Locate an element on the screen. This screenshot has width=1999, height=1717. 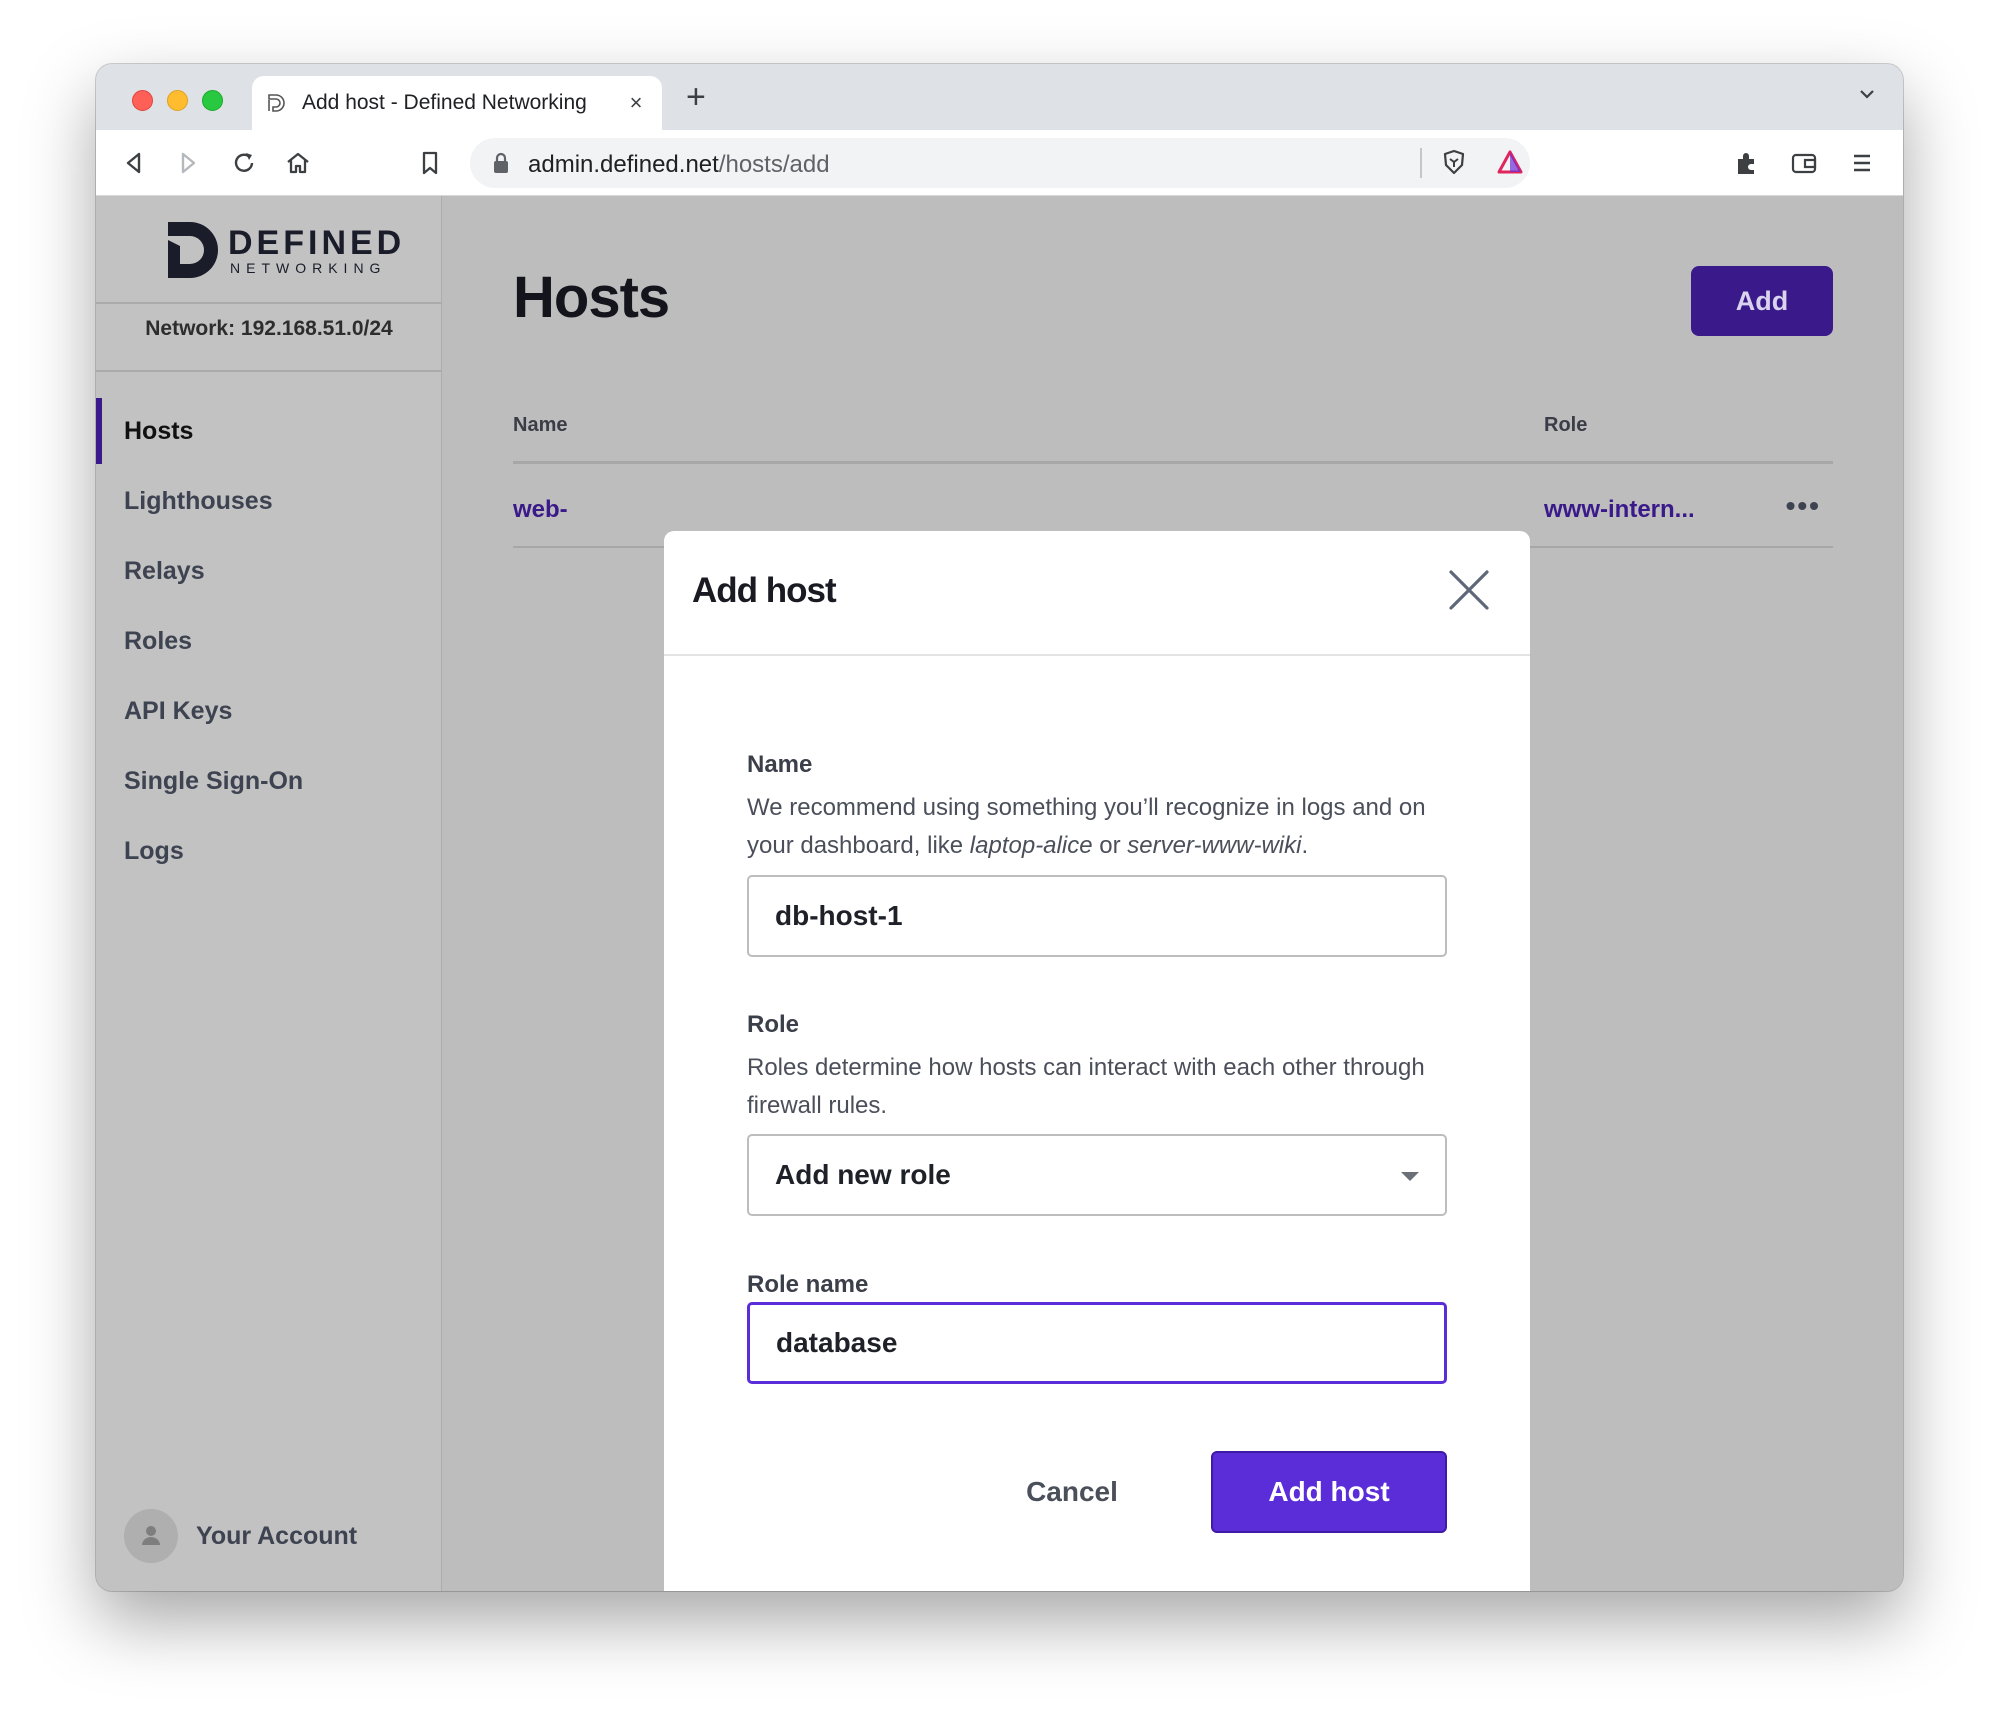
browser-tab: Add host - Defined Networking × is located at coordinates (457, 103).